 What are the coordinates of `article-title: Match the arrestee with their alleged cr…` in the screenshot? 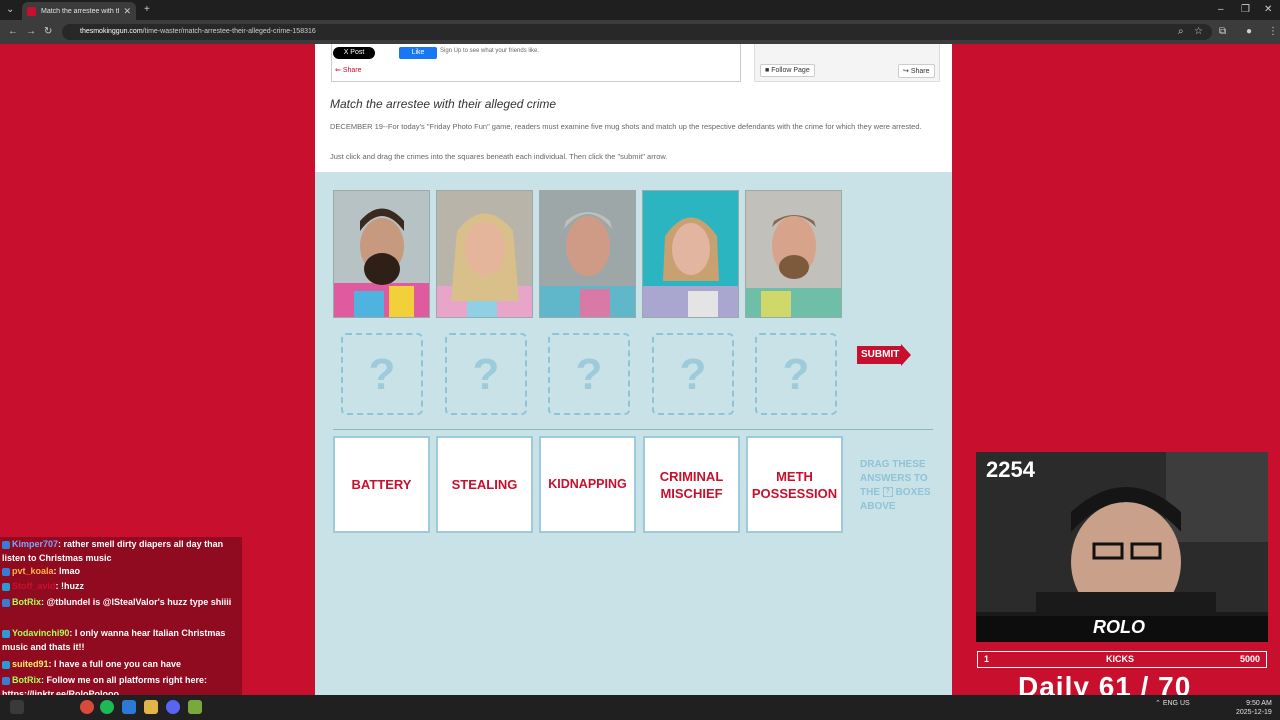 It's located at (443, 104).